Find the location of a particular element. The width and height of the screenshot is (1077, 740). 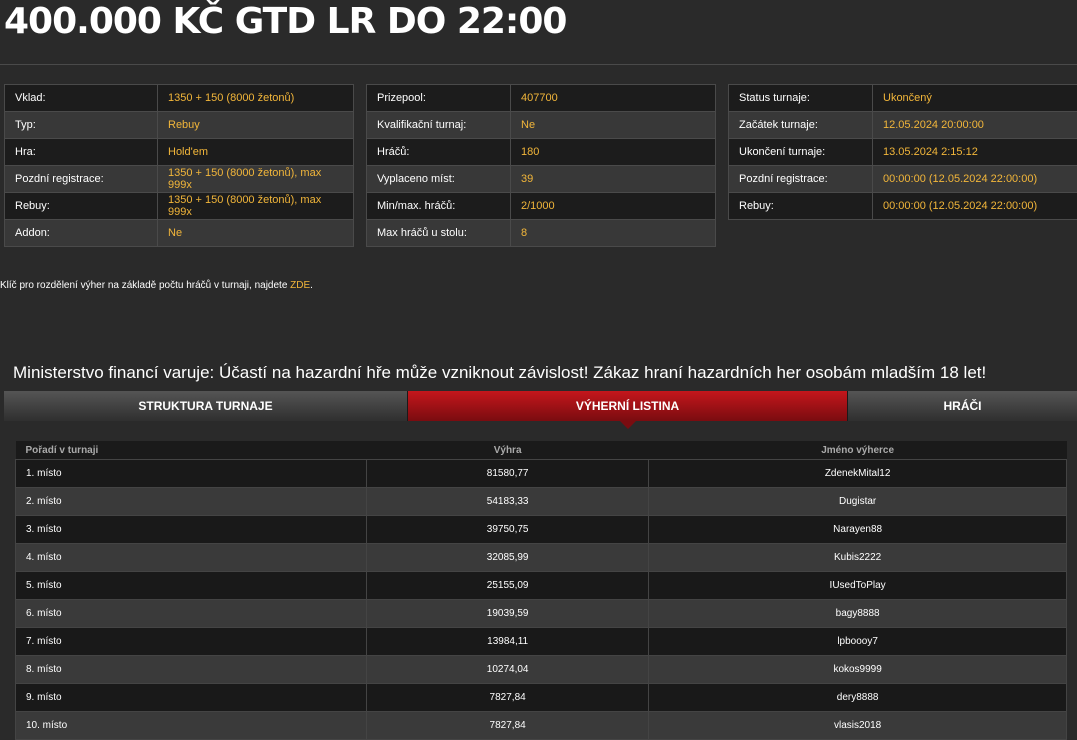

prize-cell: 81580,77 is located at coordinates (508, 474).